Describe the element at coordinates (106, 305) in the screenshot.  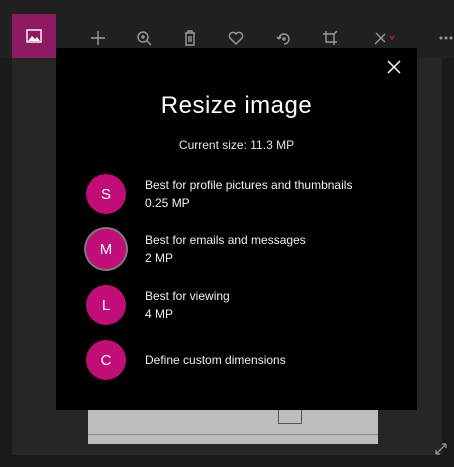
I see `option-badge: L` at that location.